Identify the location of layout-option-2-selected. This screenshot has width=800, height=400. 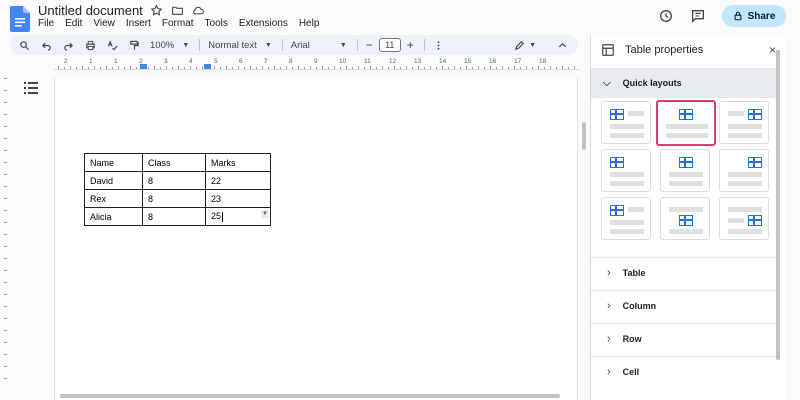
(686, 123).